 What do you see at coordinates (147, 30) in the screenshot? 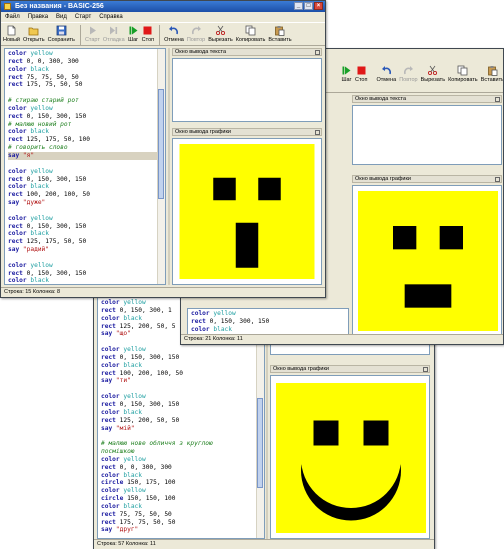
I see `stop-icon` at bounding box center [147, 30].